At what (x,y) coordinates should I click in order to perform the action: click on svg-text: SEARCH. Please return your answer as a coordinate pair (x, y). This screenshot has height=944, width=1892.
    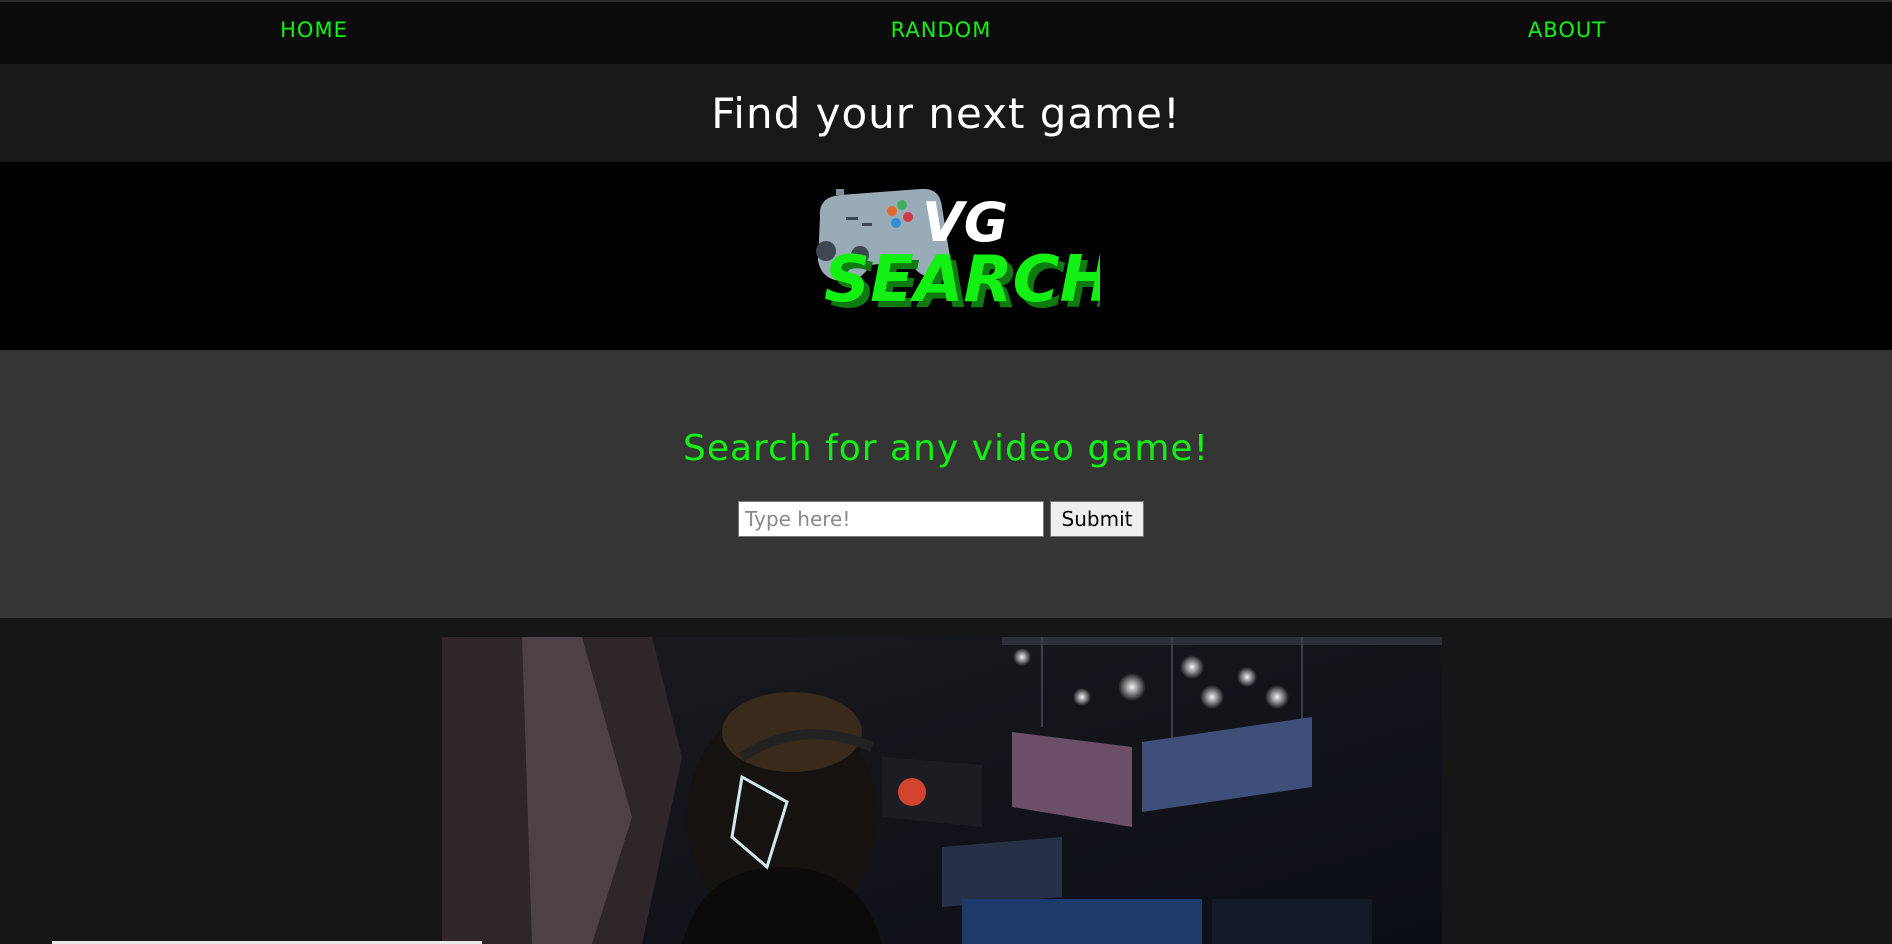
    Looking at the image, I should click on (962, 280).